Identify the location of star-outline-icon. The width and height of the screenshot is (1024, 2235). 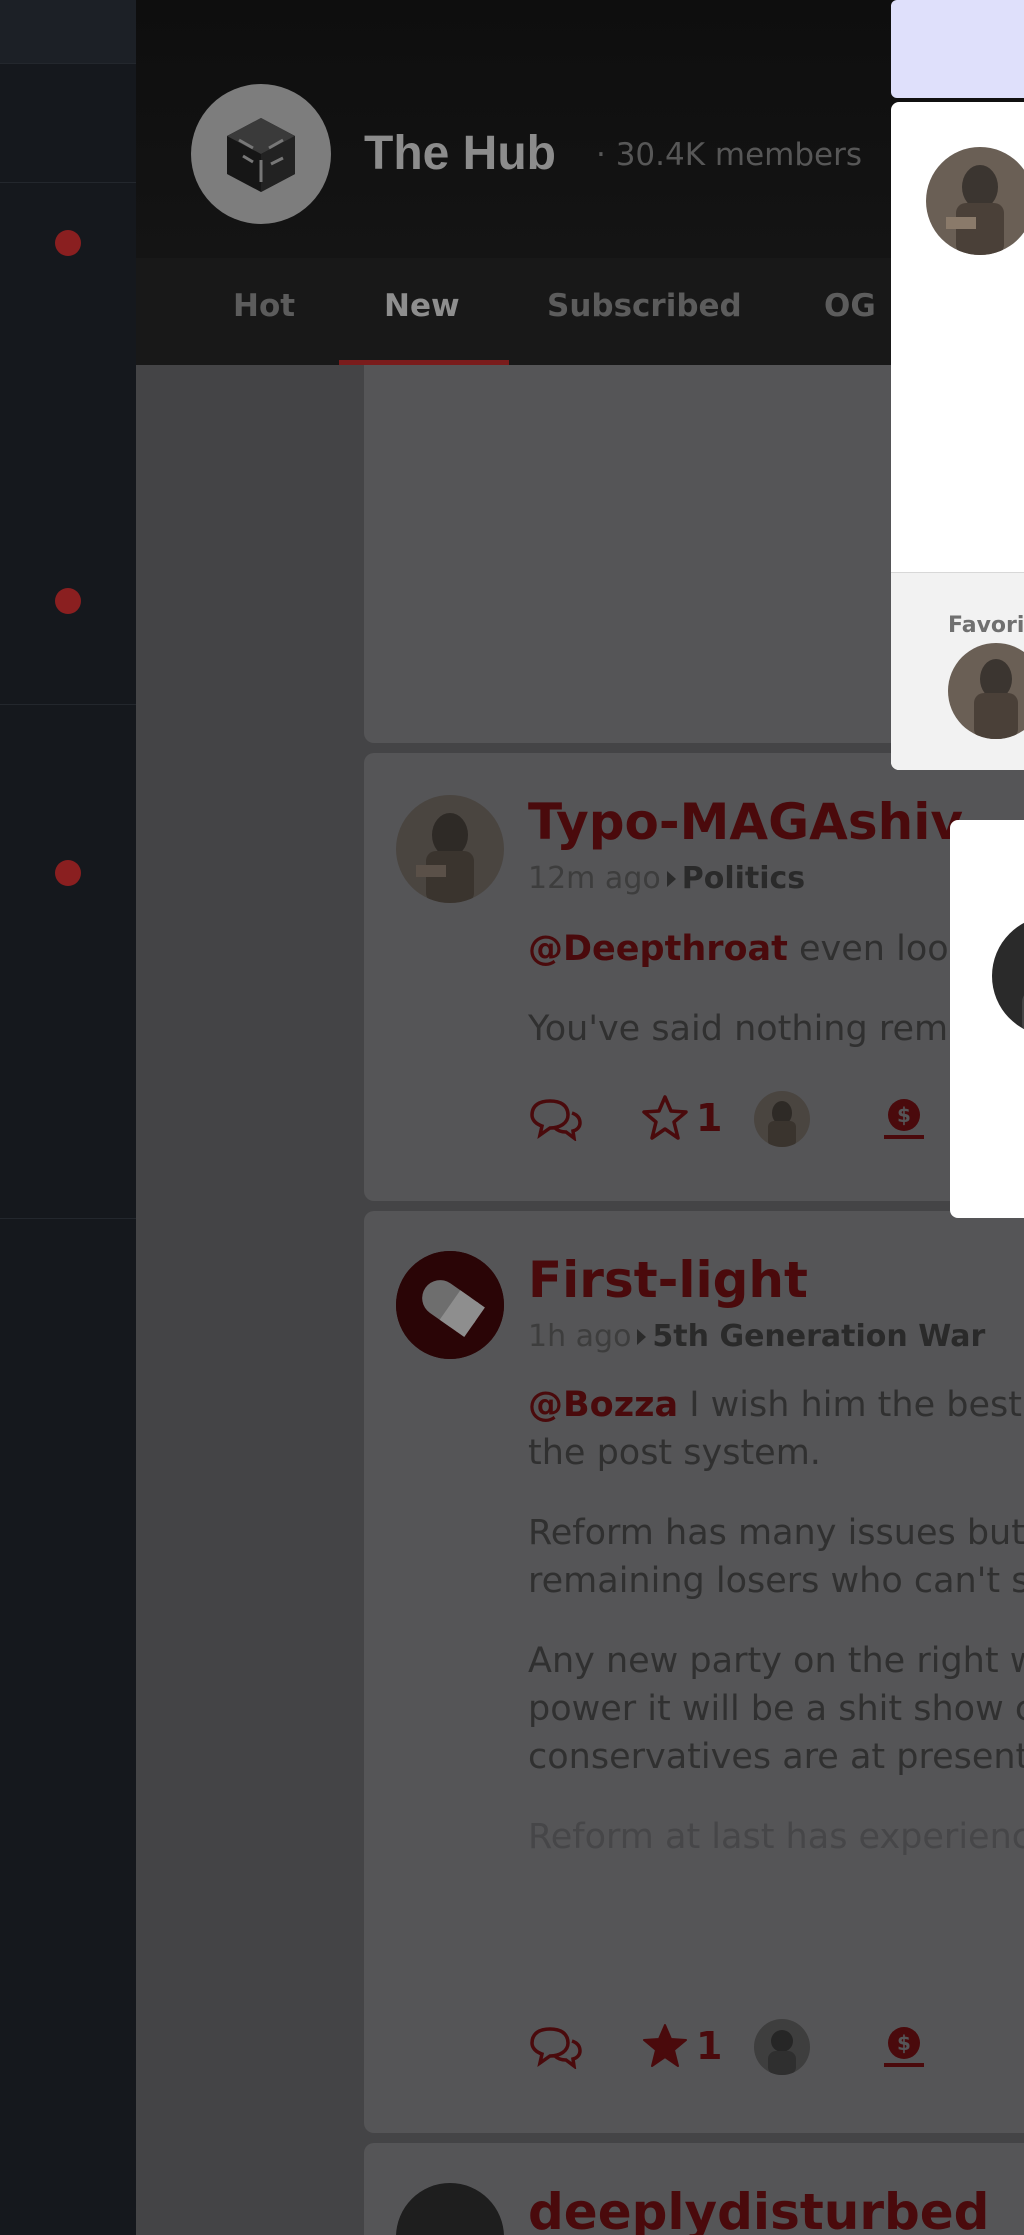
(665, 1117).